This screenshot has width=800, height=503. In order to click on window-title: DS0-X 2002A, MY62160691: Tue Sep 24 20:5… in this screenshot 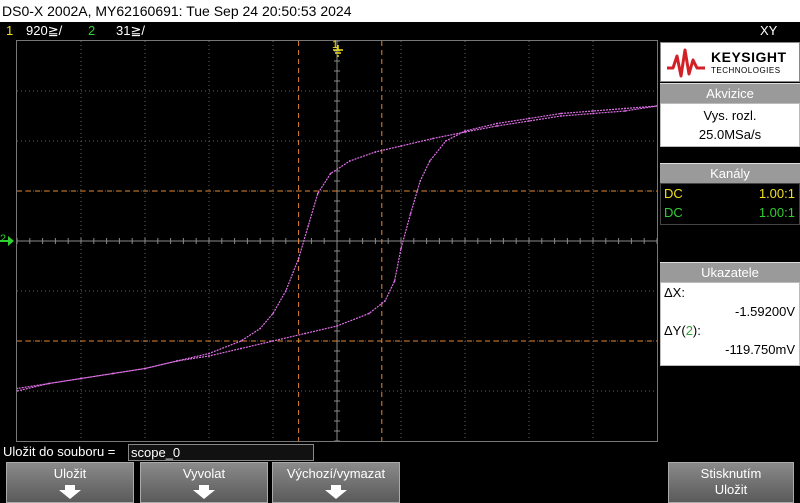, I will do `click(400, 11)`.